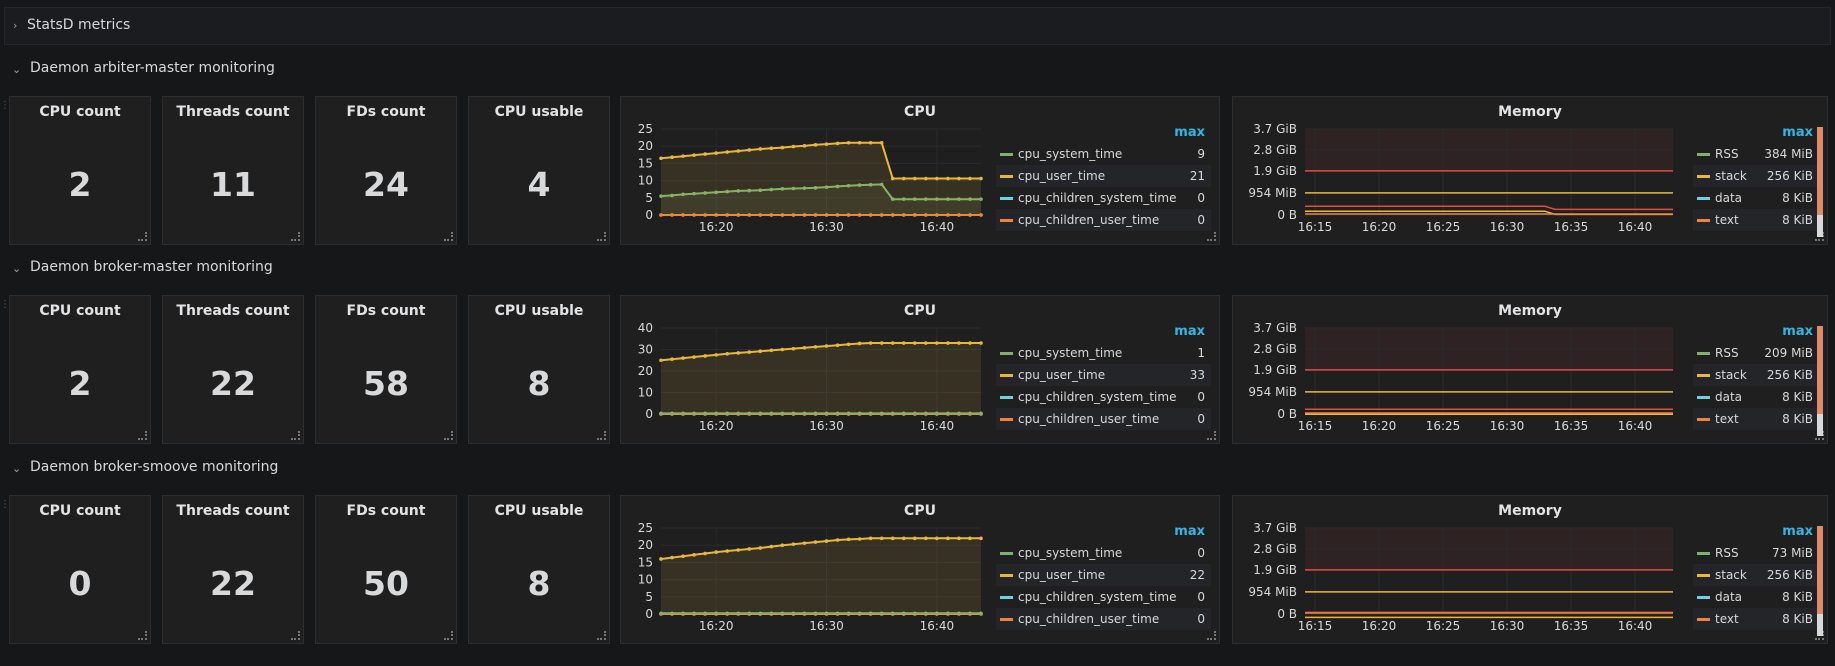 The height and width of the screenshot is (666, 1835). What do you see at coordinates (1103, 353) in the screenshot?
I see `legend-item: cpu_system_time 1` at bounding box center [1103, 353].